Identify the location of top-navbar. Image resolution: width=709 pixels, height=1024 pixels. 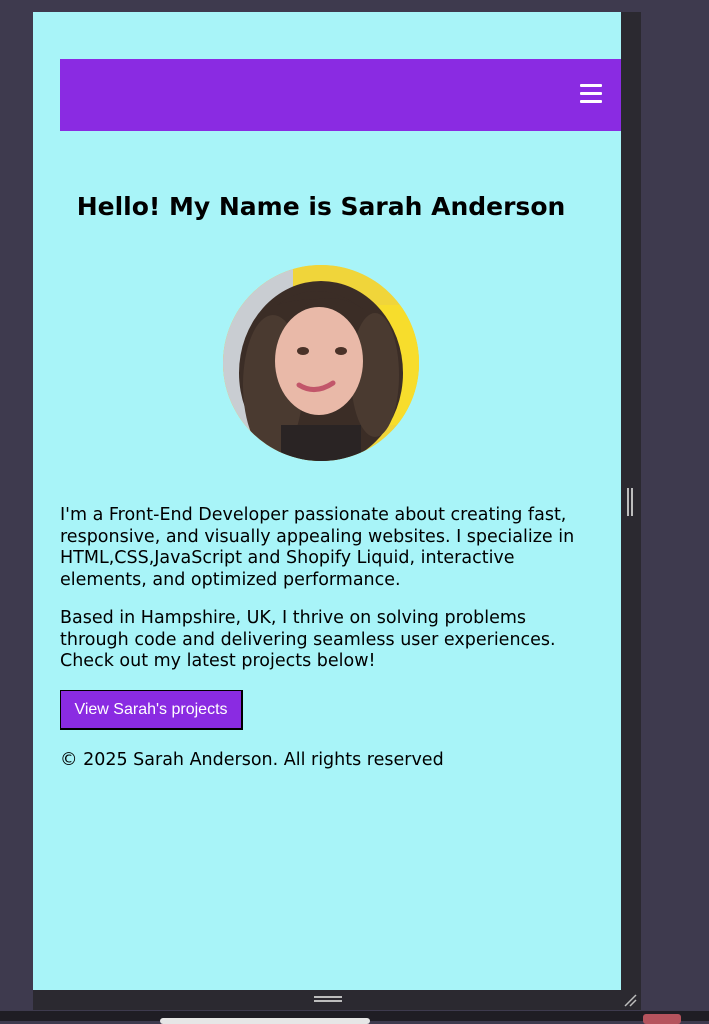
(340, 95).